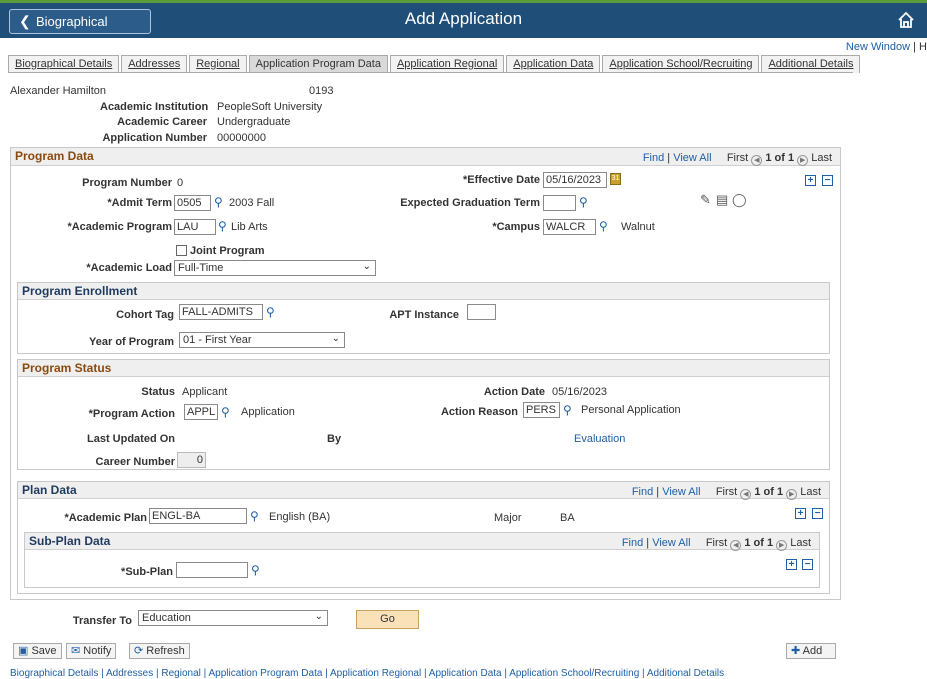 The width and height of the screenshot is (927, 679). What do you see at coordinates (252, 203) in the screenshot?
I see `admit-term-desc: 2003 Fall` at bounding box center [252, 203].